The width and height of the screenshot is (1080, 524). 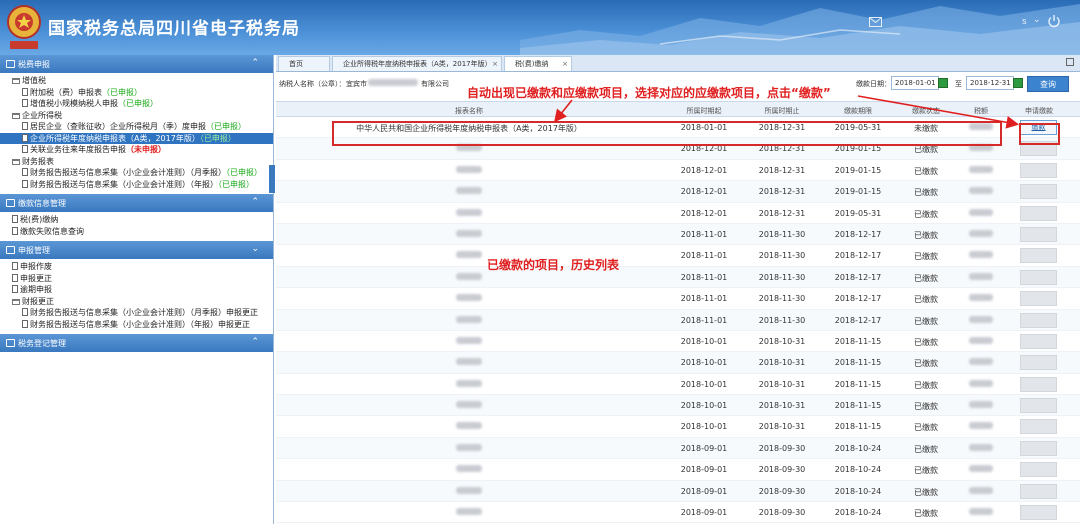 What do you see at coordinates (304, 63) in the screenshot?
I see `tab-home: 首页` at bounding box center [304, 63].